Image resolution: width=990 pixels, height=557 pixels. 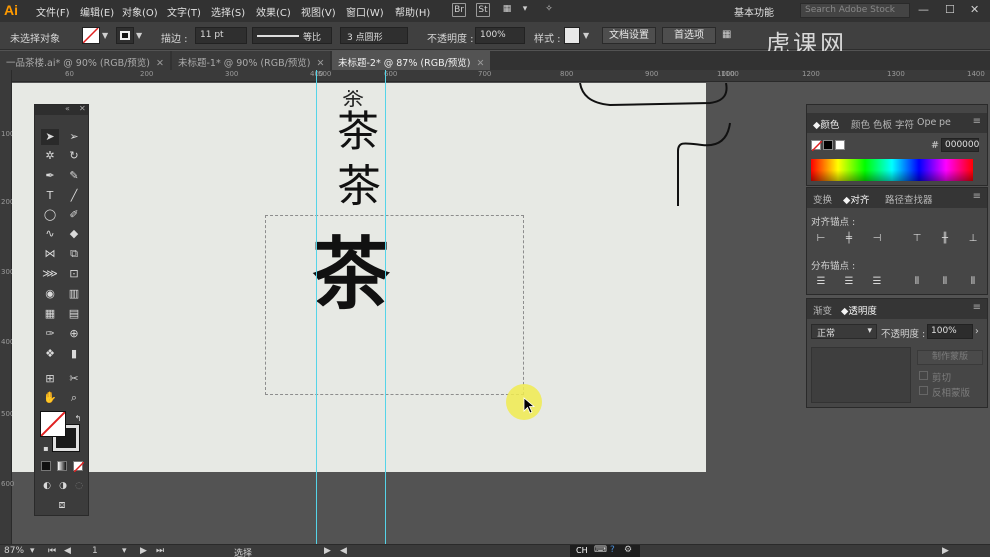 What do you see at coordinates (582, 550) in the screenshot?
I see `input-method-label: CH` at bounding box center [582, 550].